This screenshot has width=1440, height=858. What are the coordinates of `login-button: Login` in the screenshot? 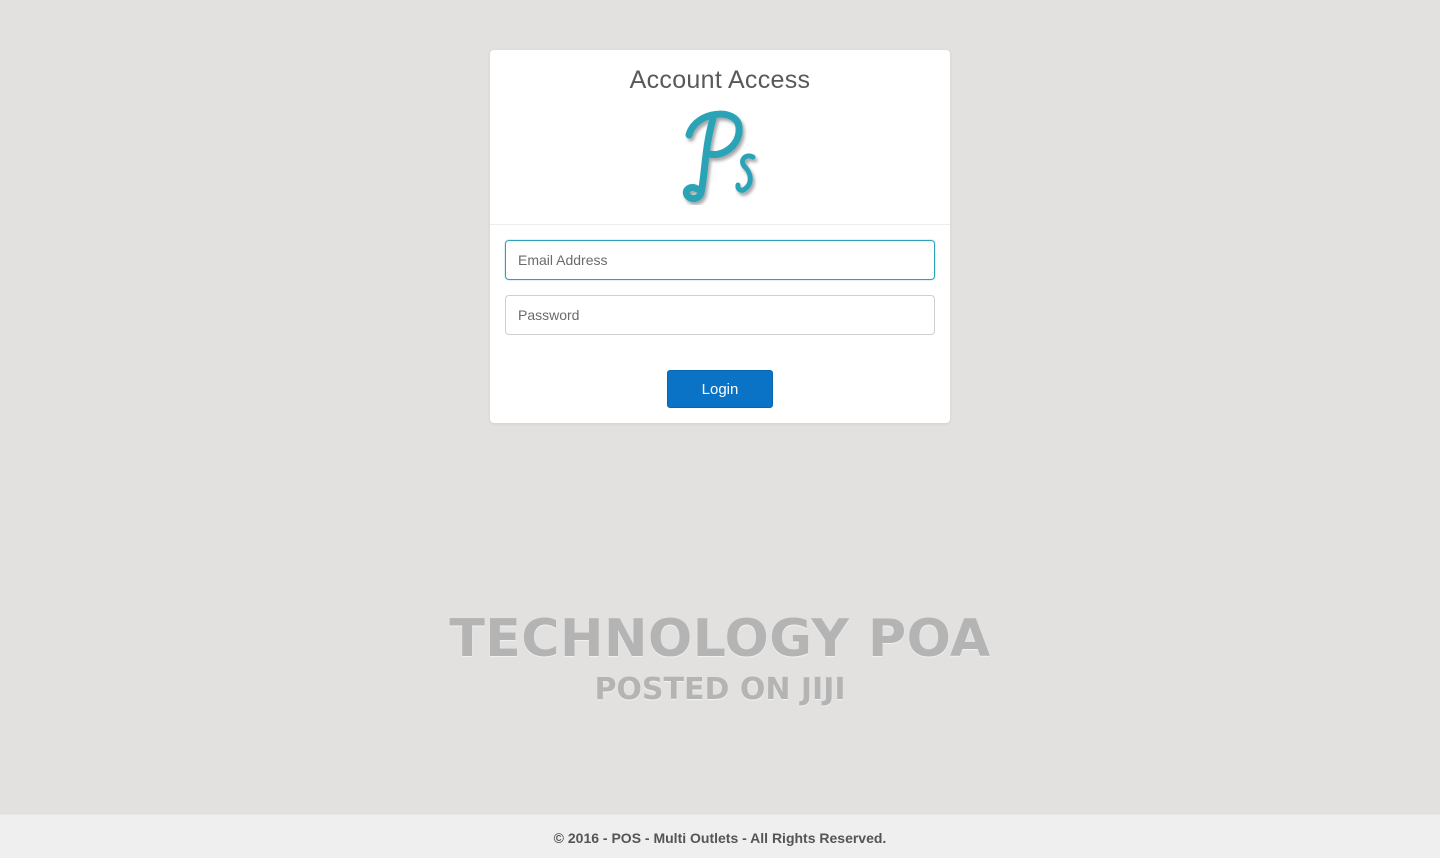 It's located at (720, 389).